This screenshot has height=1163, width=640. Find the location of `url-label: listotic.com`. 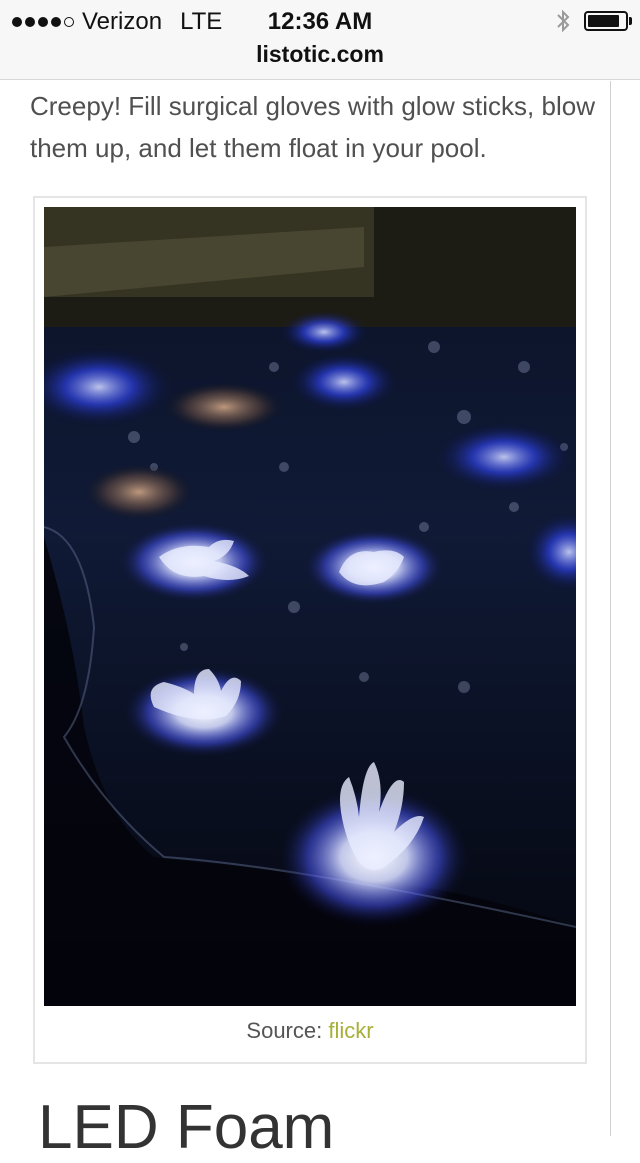

url-label: listotic.com is located at coordinates (320, 54).